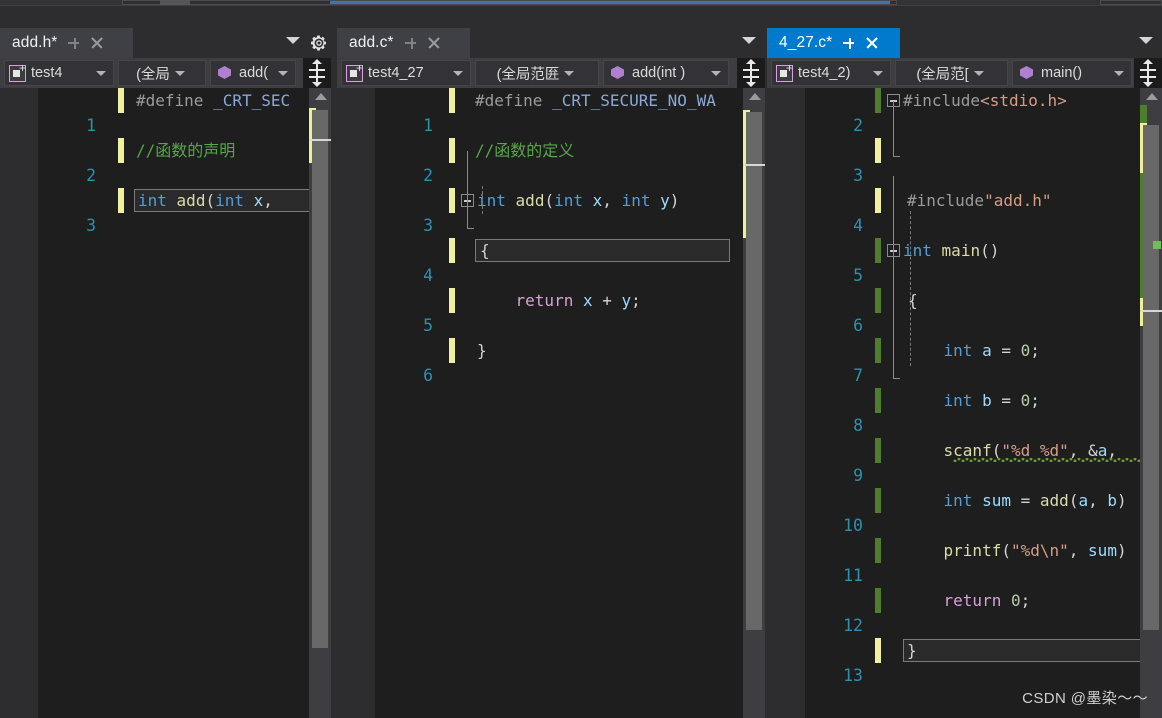 This screenshot has width=1162, height=718. Describe the element at coordinates (983, 361) in the screenshot. I see `code-line: 7 int a = 0;` at that location.